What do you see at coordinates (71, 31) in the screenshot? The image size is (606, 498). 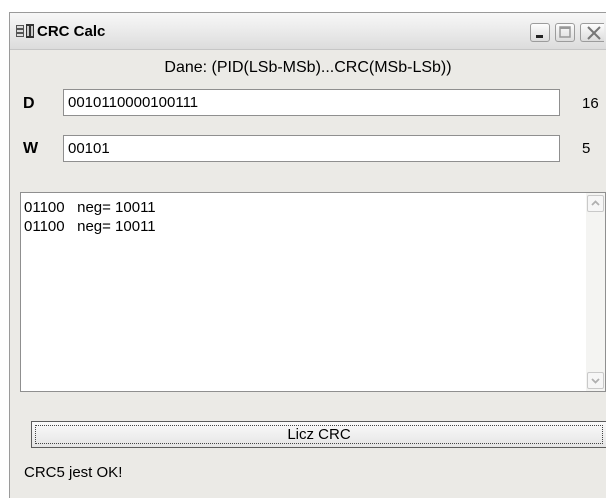 I see `window-title: CRC Calc` at bounding box center [71, 31].